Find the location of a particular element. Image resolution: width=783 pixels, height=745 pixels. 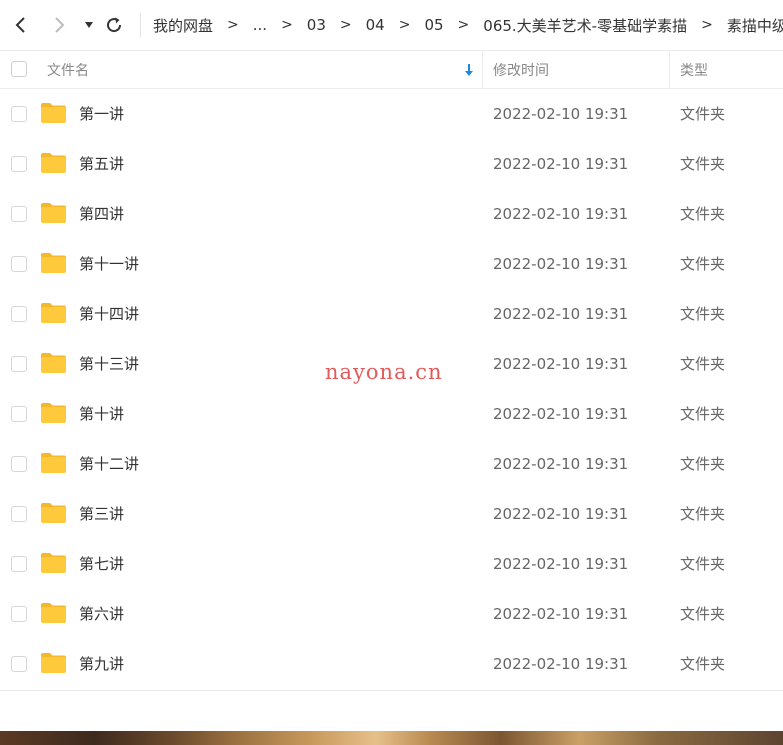

file-name: 第七讲 is located at coordinates (101, 564).